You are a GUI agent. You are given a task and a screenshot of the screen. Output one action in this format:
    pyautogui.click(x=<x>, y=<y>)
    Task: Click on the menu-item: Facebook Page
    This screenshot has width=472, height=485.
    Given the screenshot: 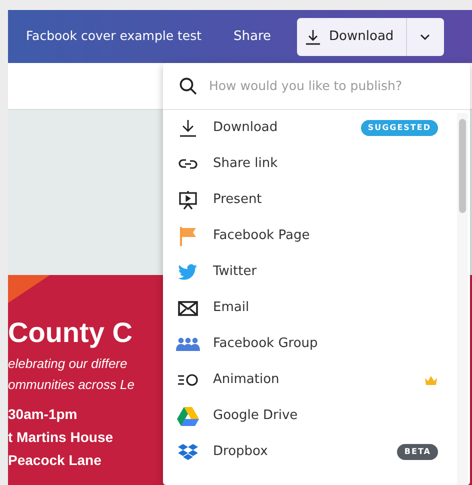 What is the action you would take?
    pyautogui.click(x=316, y=236)
    